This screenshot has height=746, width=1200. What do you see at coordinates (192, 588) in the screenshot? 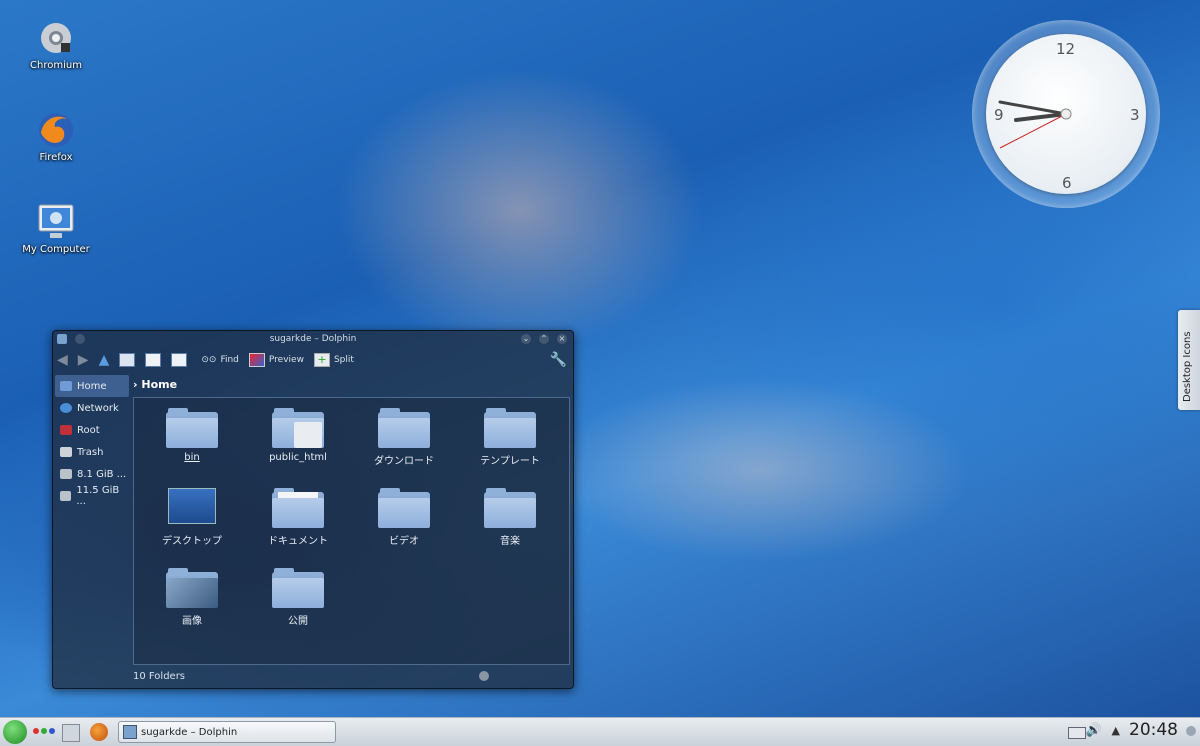
I see `pictures-folder-icon` at bounding box center [192, 588].